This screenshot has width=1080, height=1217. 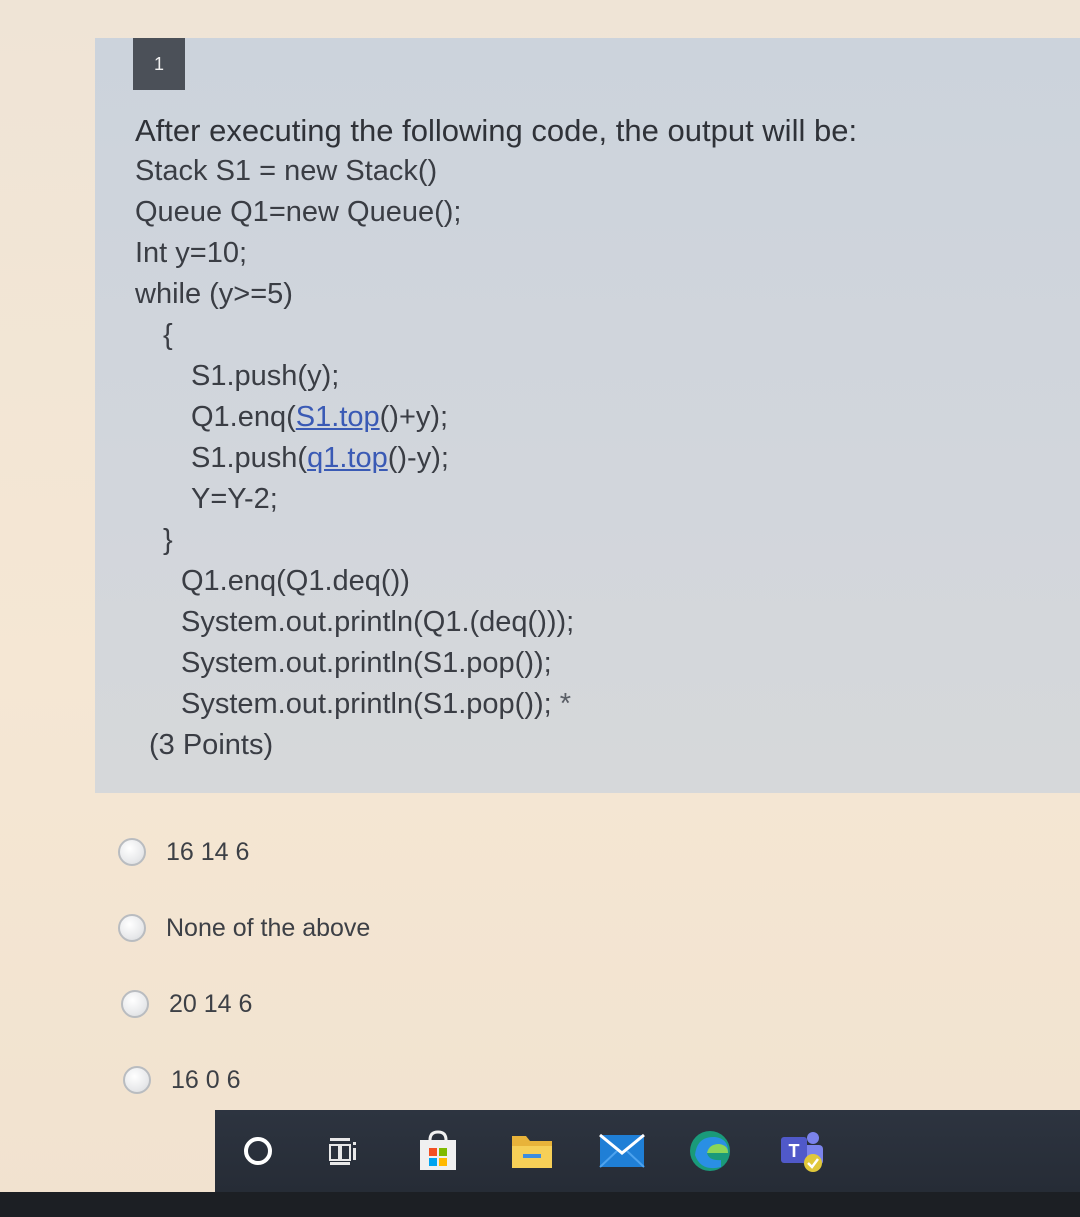 I want to click on code-line: Y=Y-2;, so click(x=234, y=499).